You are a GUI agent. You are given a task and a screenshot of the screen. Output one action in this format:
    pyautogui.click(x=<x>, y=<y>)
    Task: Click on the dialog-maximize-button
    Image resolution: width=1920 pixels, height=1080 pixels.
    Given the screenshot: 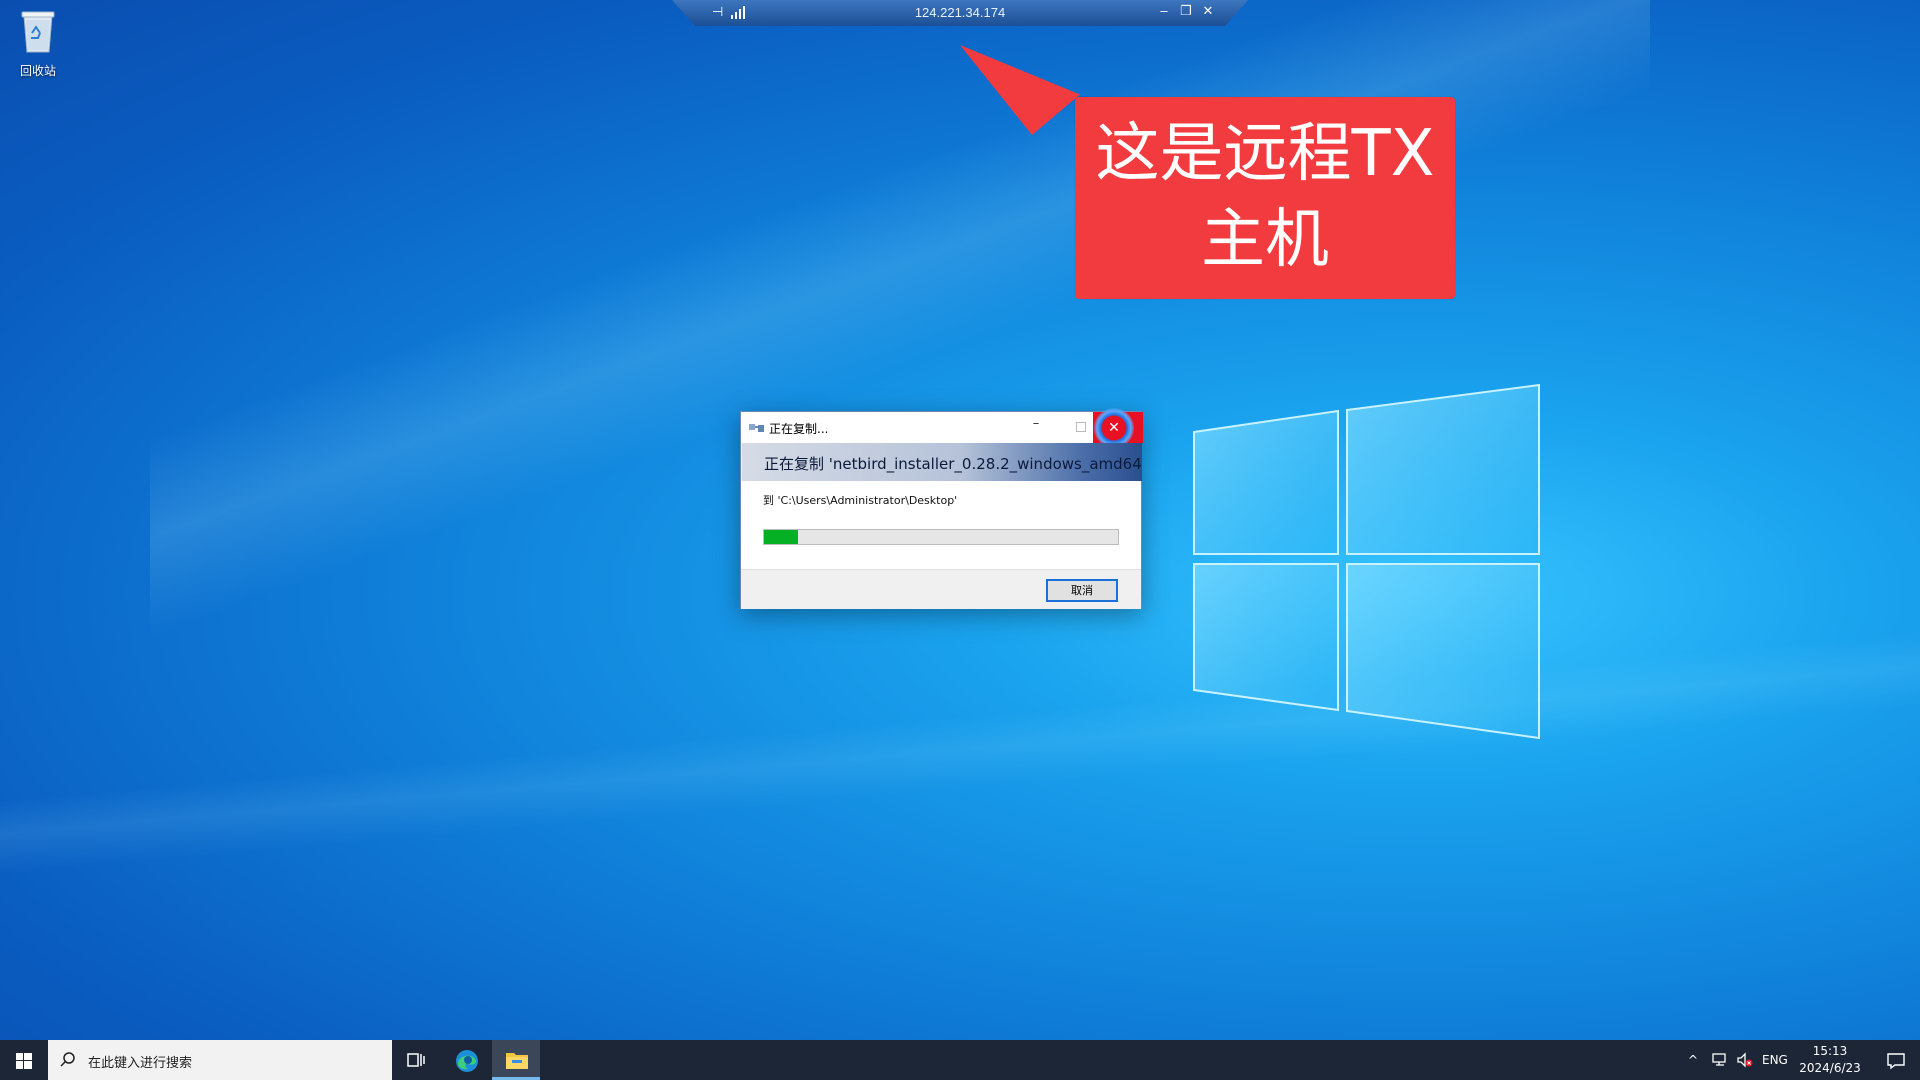 What is the action you would take?
    pyautogui.click(x=1081, y=427)
    